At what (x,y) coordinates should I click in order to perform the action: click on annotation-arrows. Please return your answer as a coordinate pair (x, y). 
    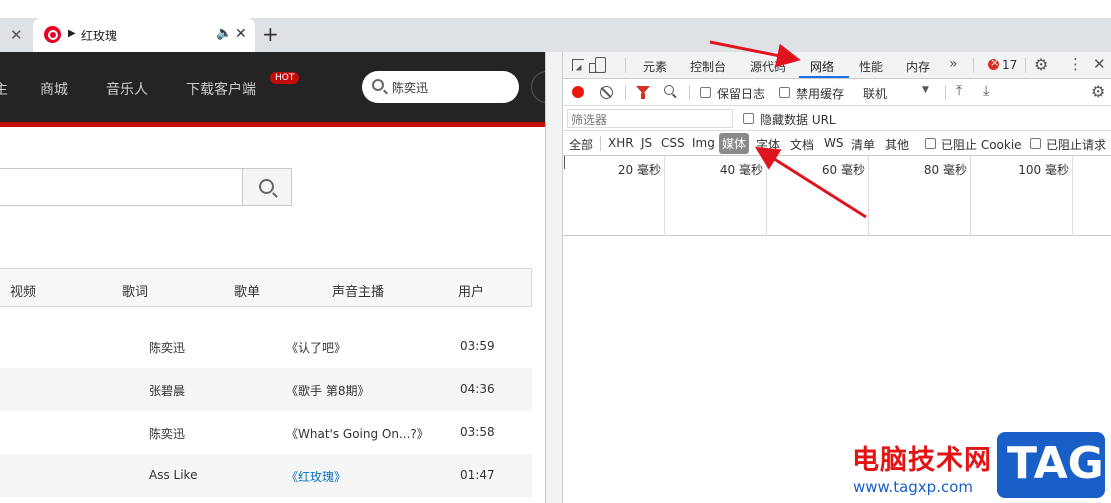
    Looking at the image, I should click on (788, 129).